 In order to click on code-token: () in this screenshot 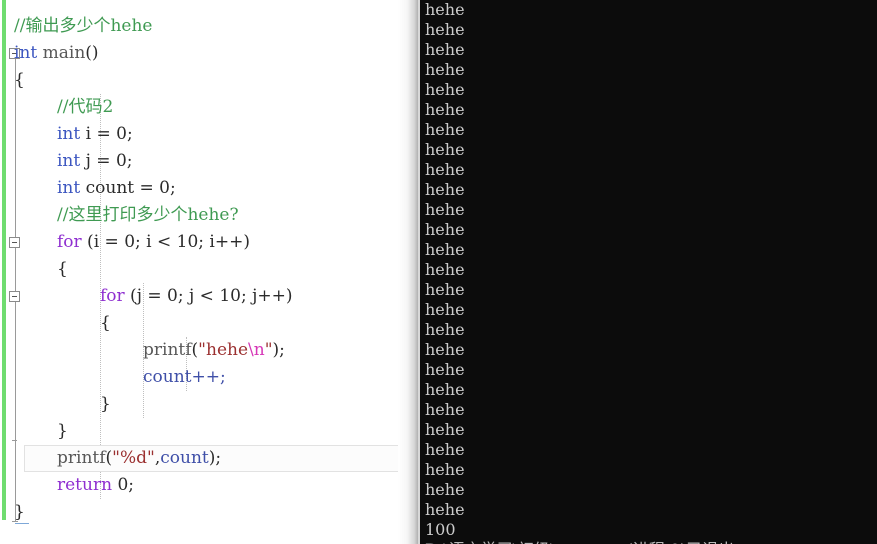, I will do `click(92, 53)`.